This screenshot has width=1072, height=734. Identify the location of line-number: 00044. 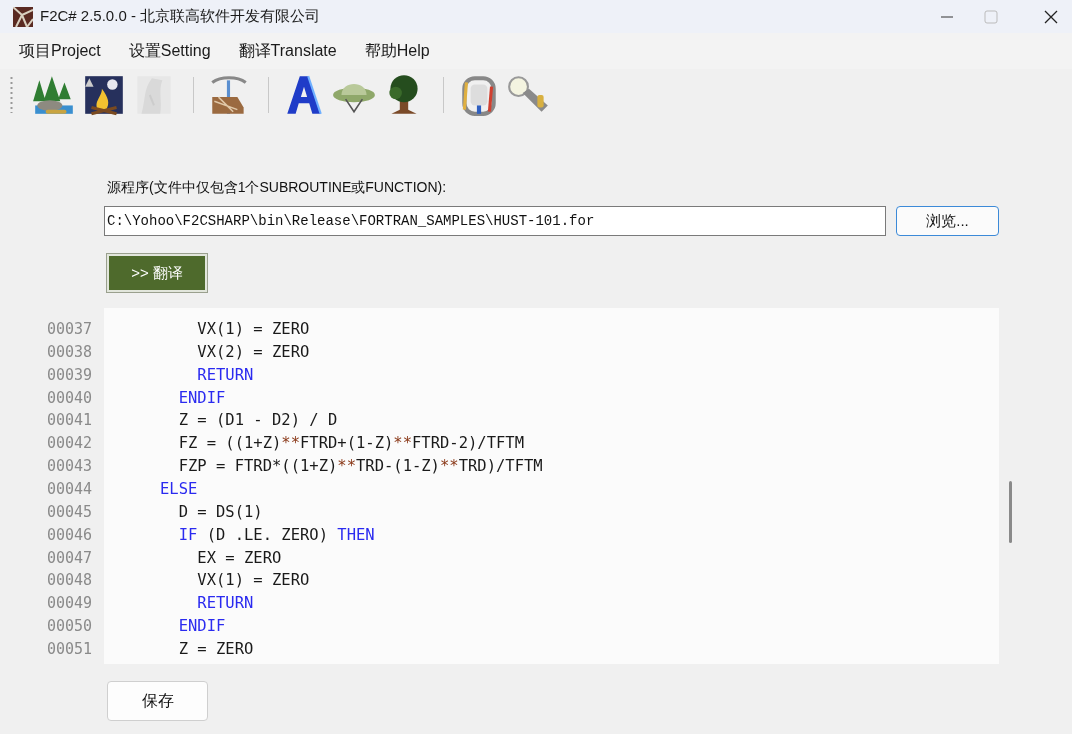
(70, 489).